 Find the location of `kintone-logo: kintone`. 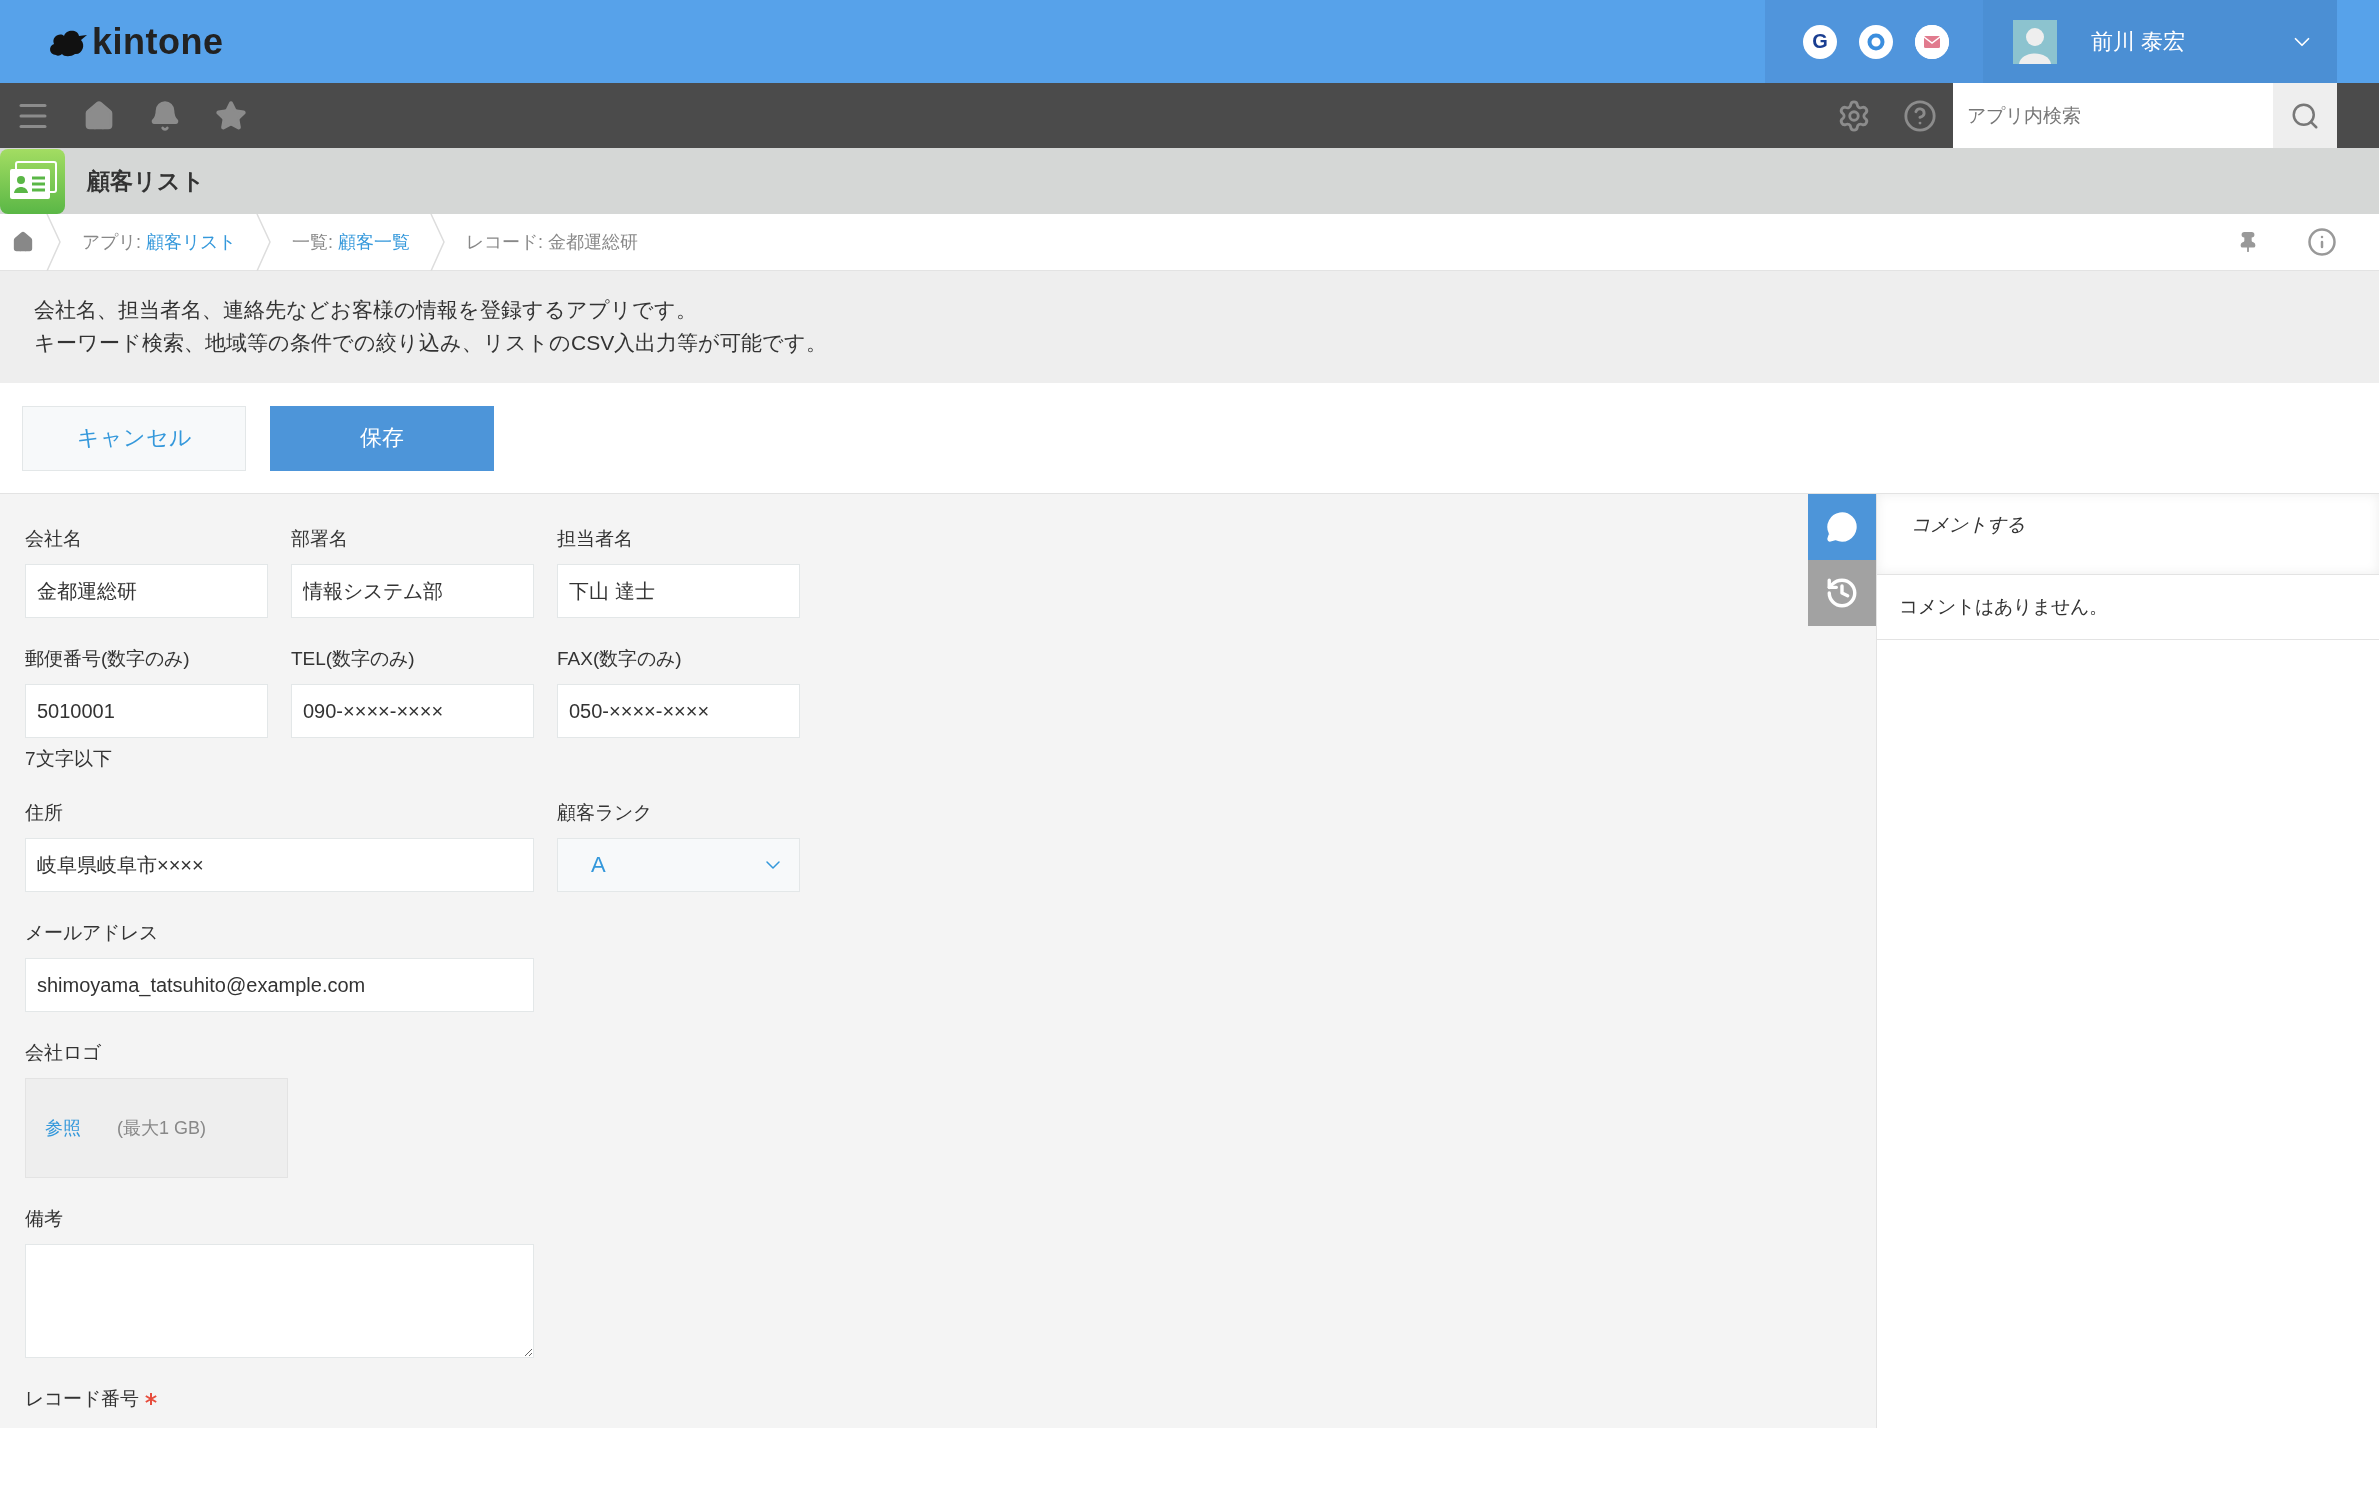

kintone-logo: kintone is located at coordinates (158, 41).